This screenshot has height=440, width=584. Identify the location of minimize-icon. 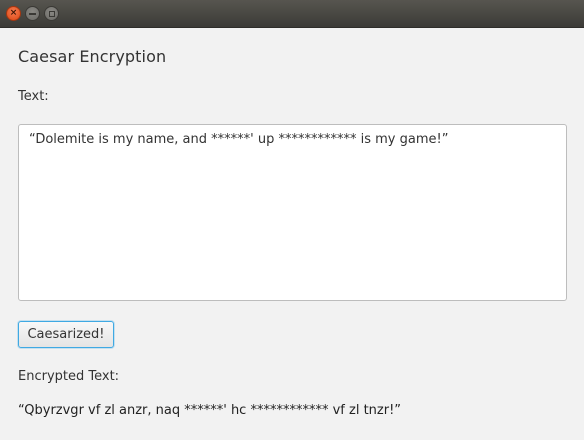
(32, 14).